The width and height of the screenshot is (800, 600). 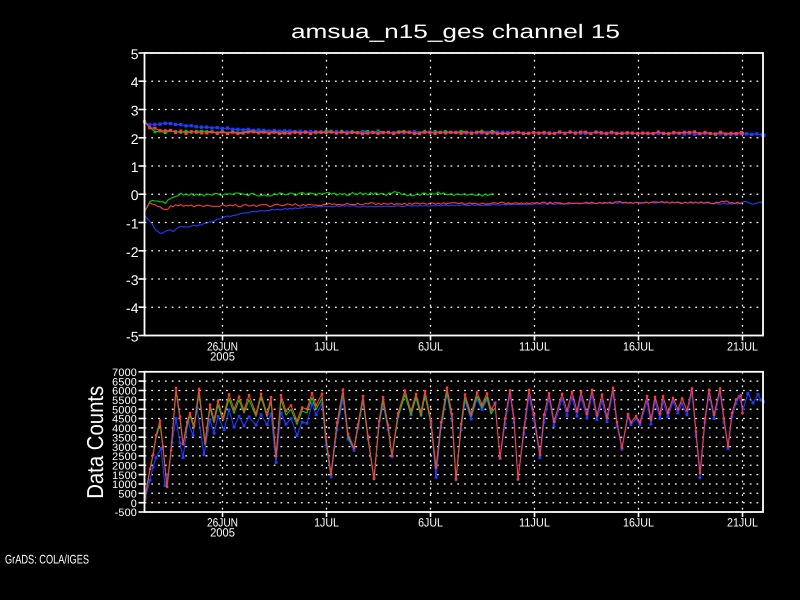 I want to click on svg-text: 2, so click(x=135, y=139).